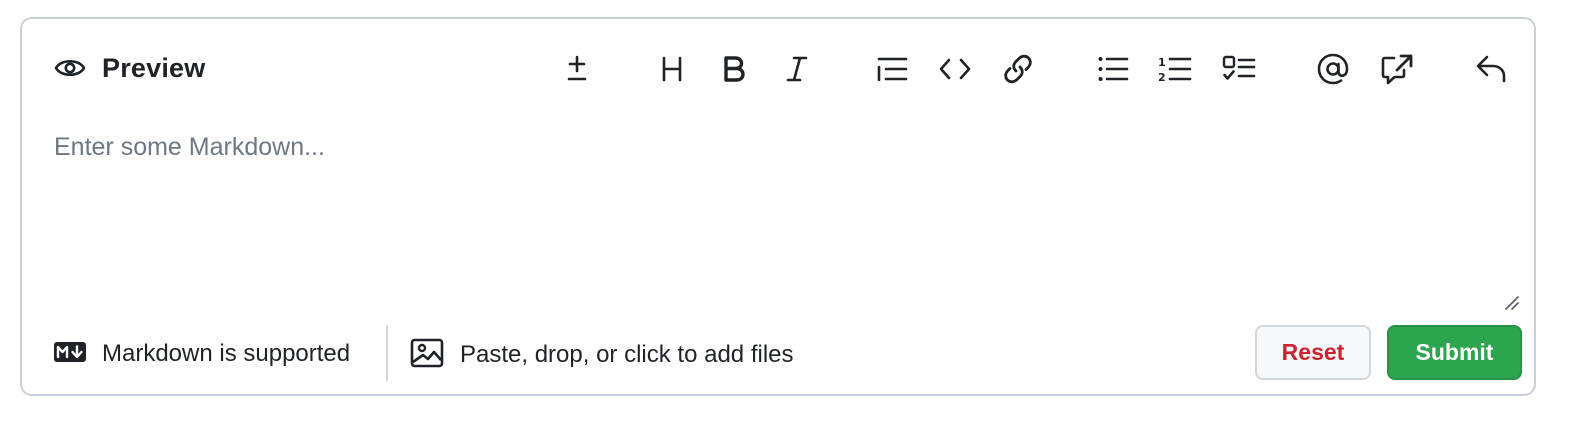  I want to click on footer-divider, so click(387, 353).